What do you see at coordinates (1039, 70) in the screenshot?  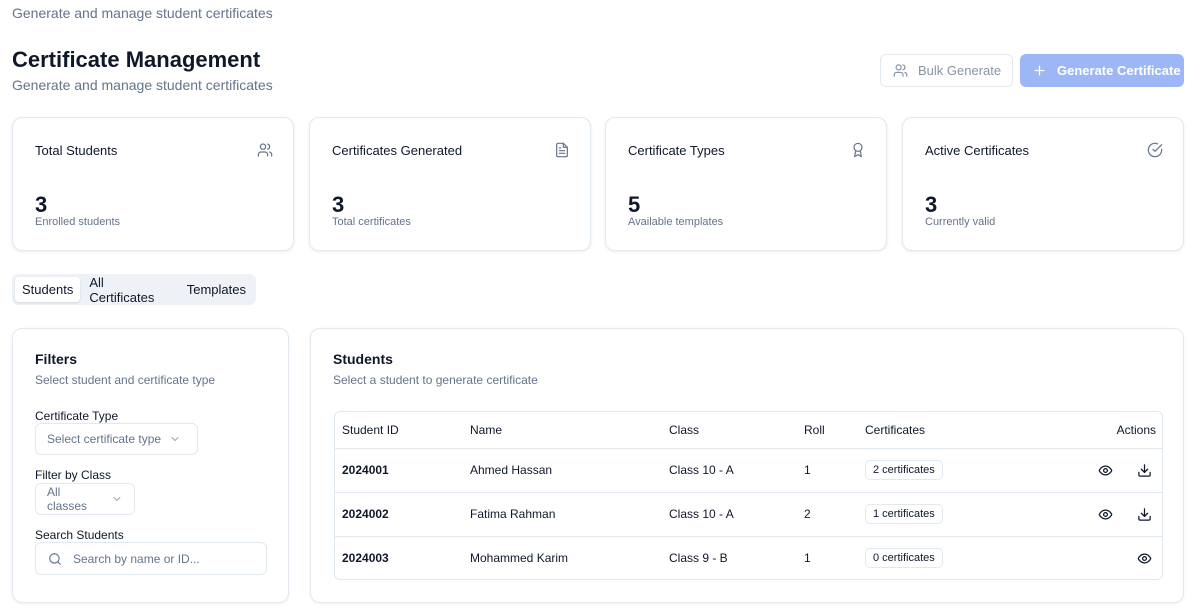 I see `plus-icon` at bounding box center [1039, 70].